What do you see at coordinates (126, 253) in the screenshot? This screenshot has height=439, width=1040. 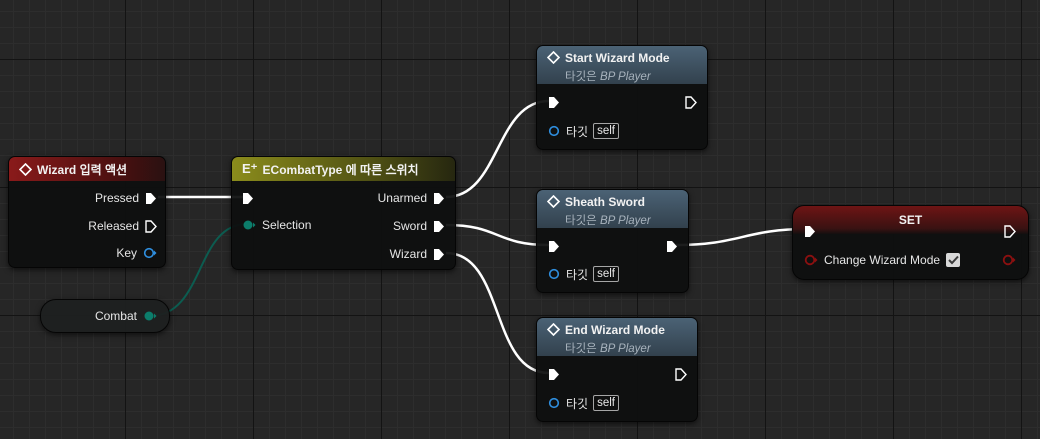 I see `key-label: Key` at bounding box center [126, 253].